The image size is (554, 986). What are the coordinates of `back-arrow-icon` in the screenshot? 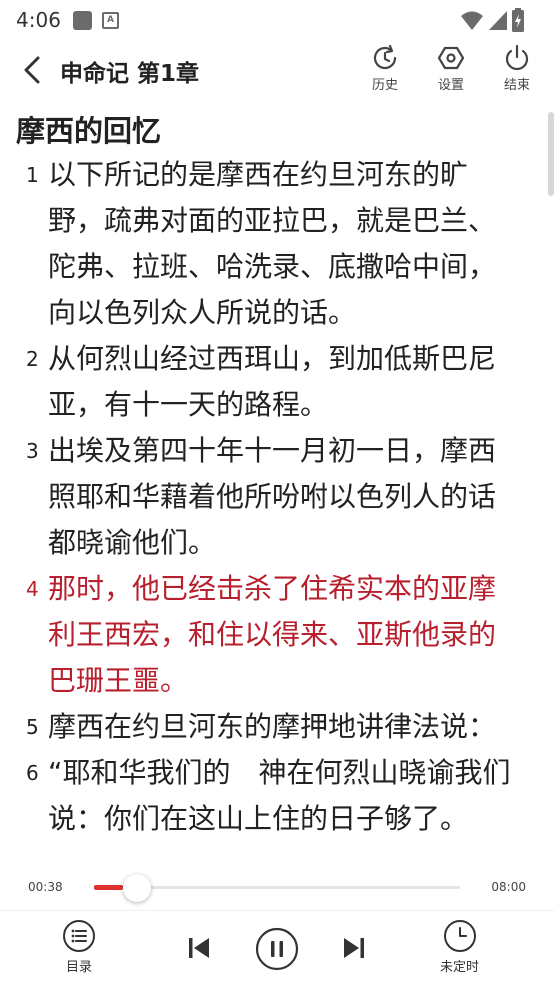 It's located at (32, 70).